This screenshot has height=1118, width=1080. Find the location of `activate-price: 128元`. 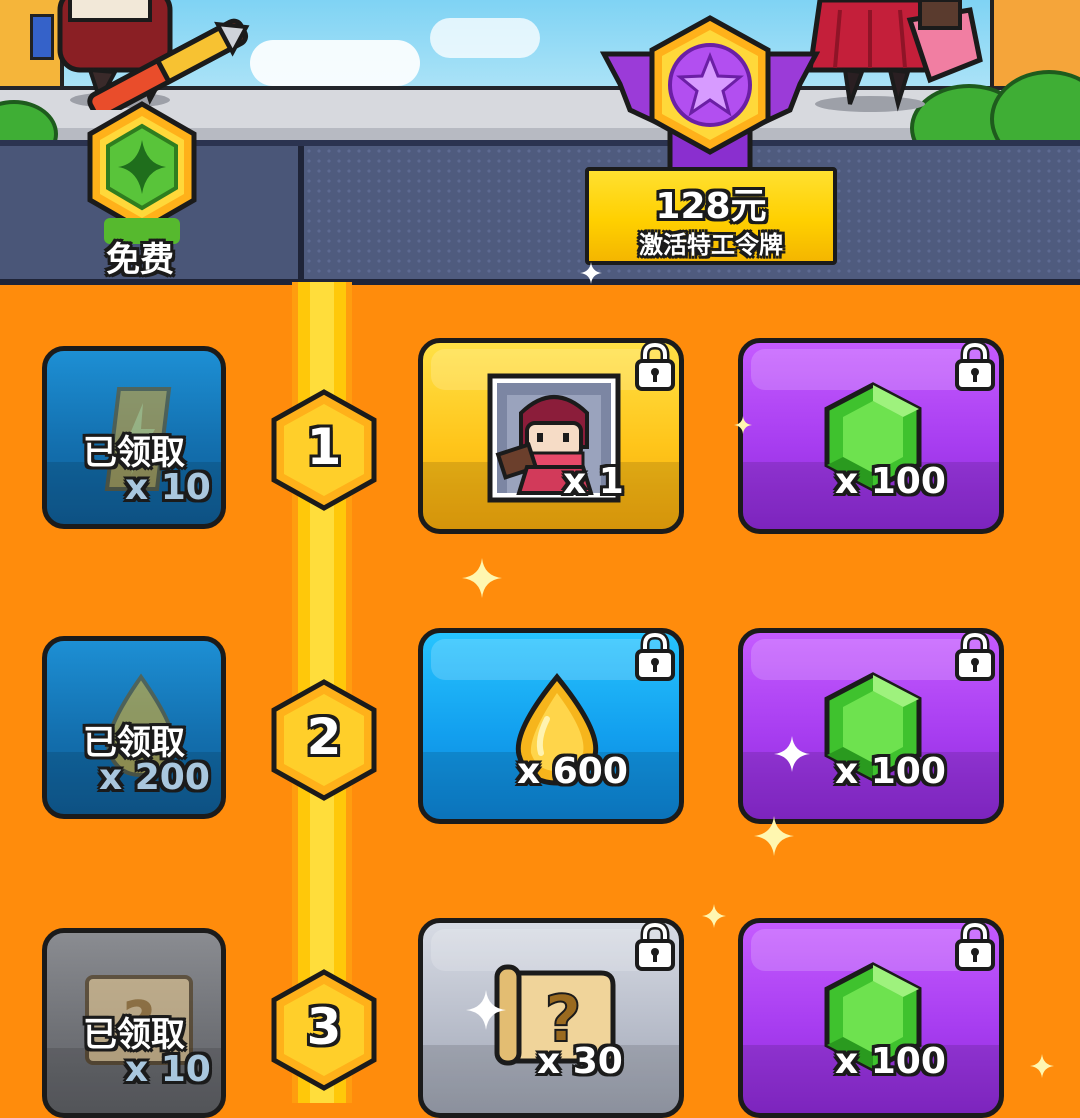

activate-price: 128元 is located at coordinates (711, 206).